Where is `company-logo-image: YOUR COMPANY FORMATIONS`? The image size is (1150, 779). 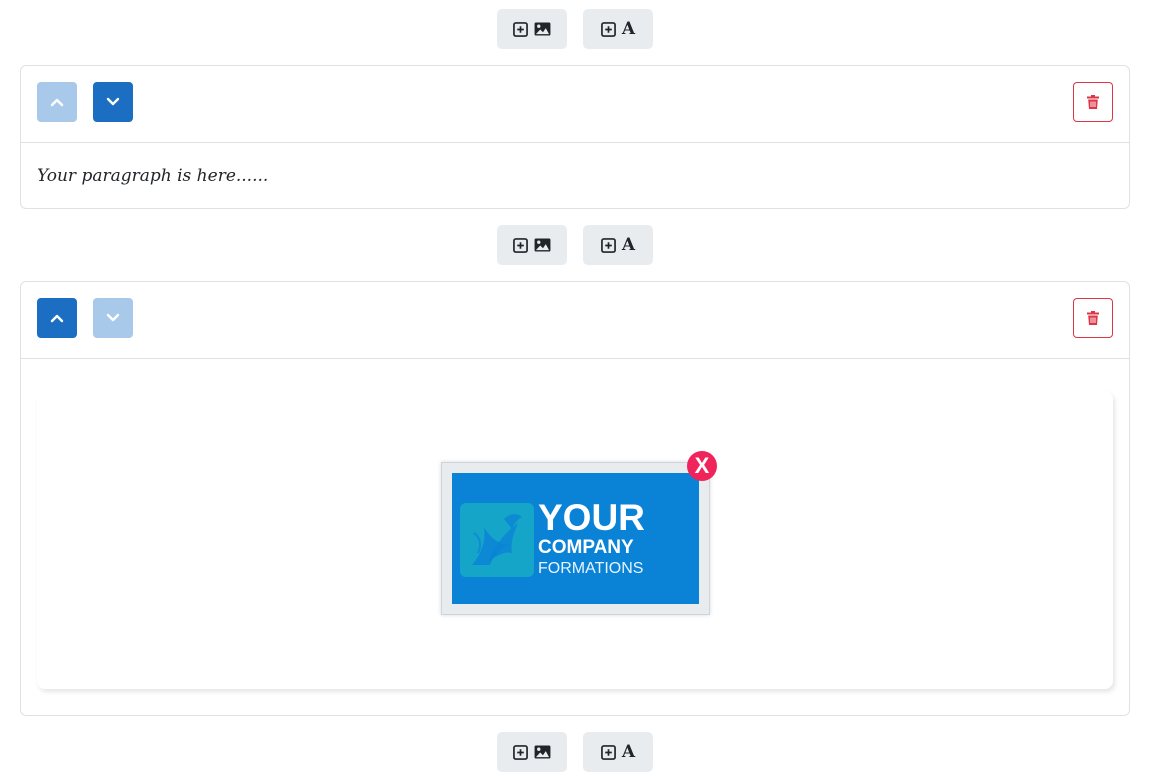 company-logo-image: YOUR COMPANY FORMATIONS is located at coordinates (575, 538).